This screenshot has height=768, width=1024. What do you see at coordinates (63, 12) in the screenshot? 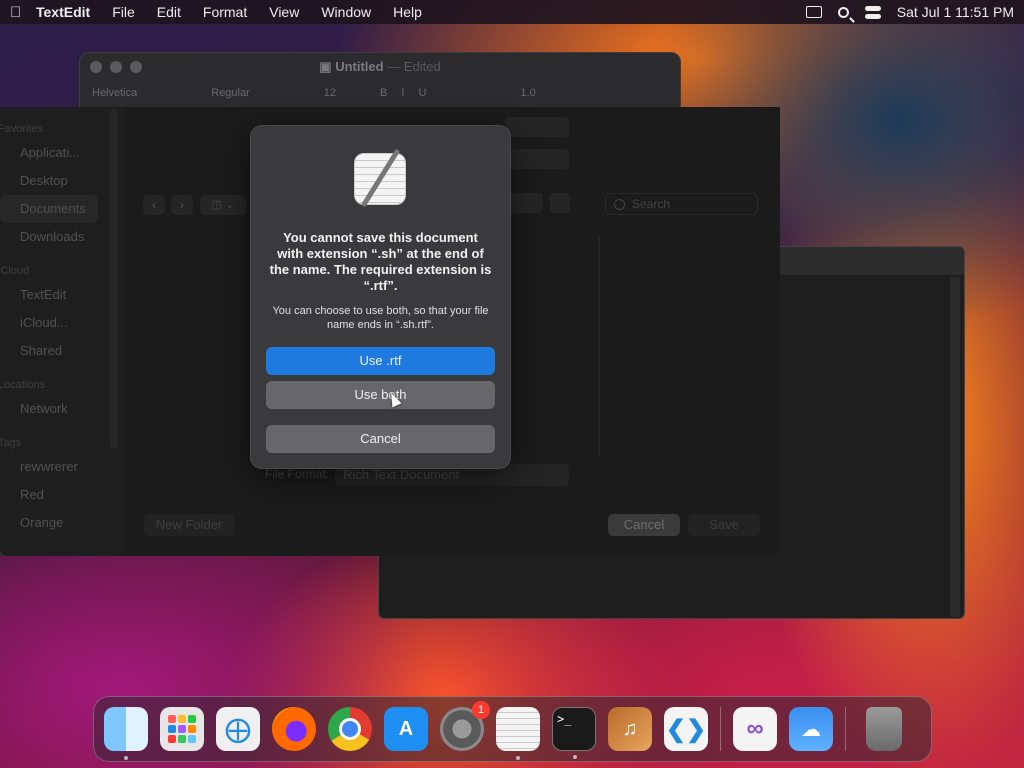
I see `menu-app-name: TextEdit` at bounding box center [63, 12].